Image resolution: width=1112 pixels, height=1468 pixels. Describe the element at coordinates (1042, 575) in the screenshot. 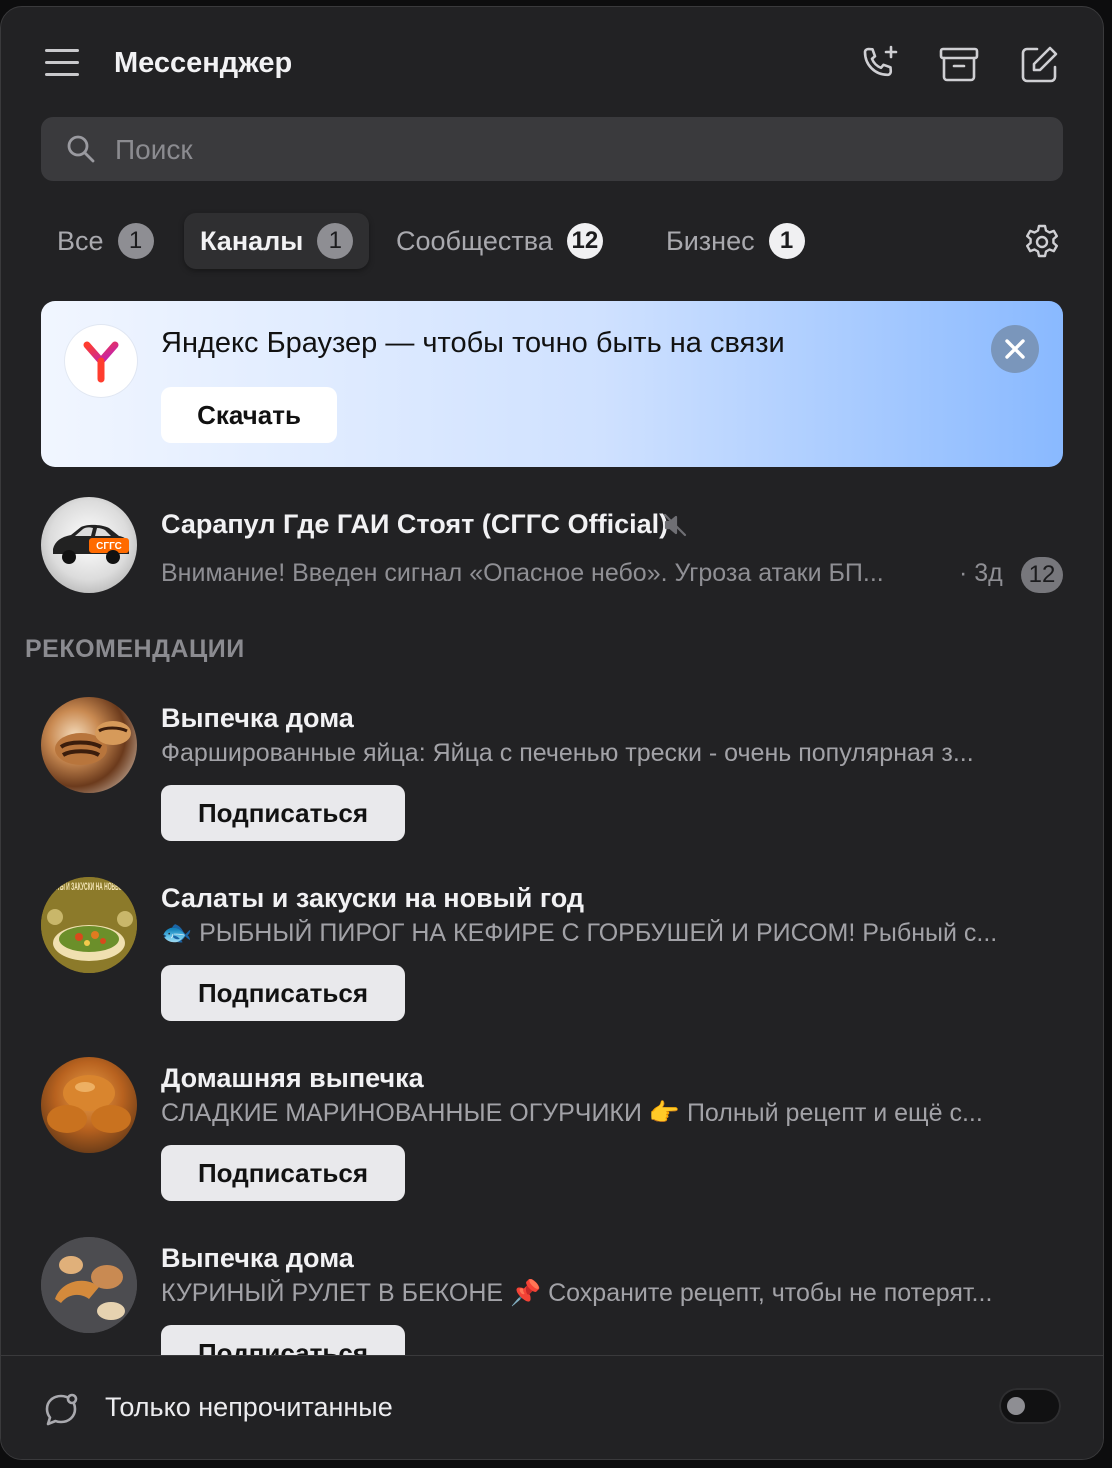

I see `unread-badge: 12` at that location.